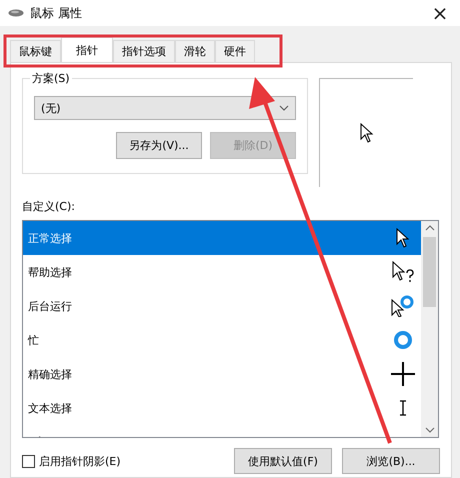 This screenshot has width=460, height=478. What do you see at coordinates (222, 340) in the screenshot?
I see `list-item: 忙` at bounding box center [222, 340].